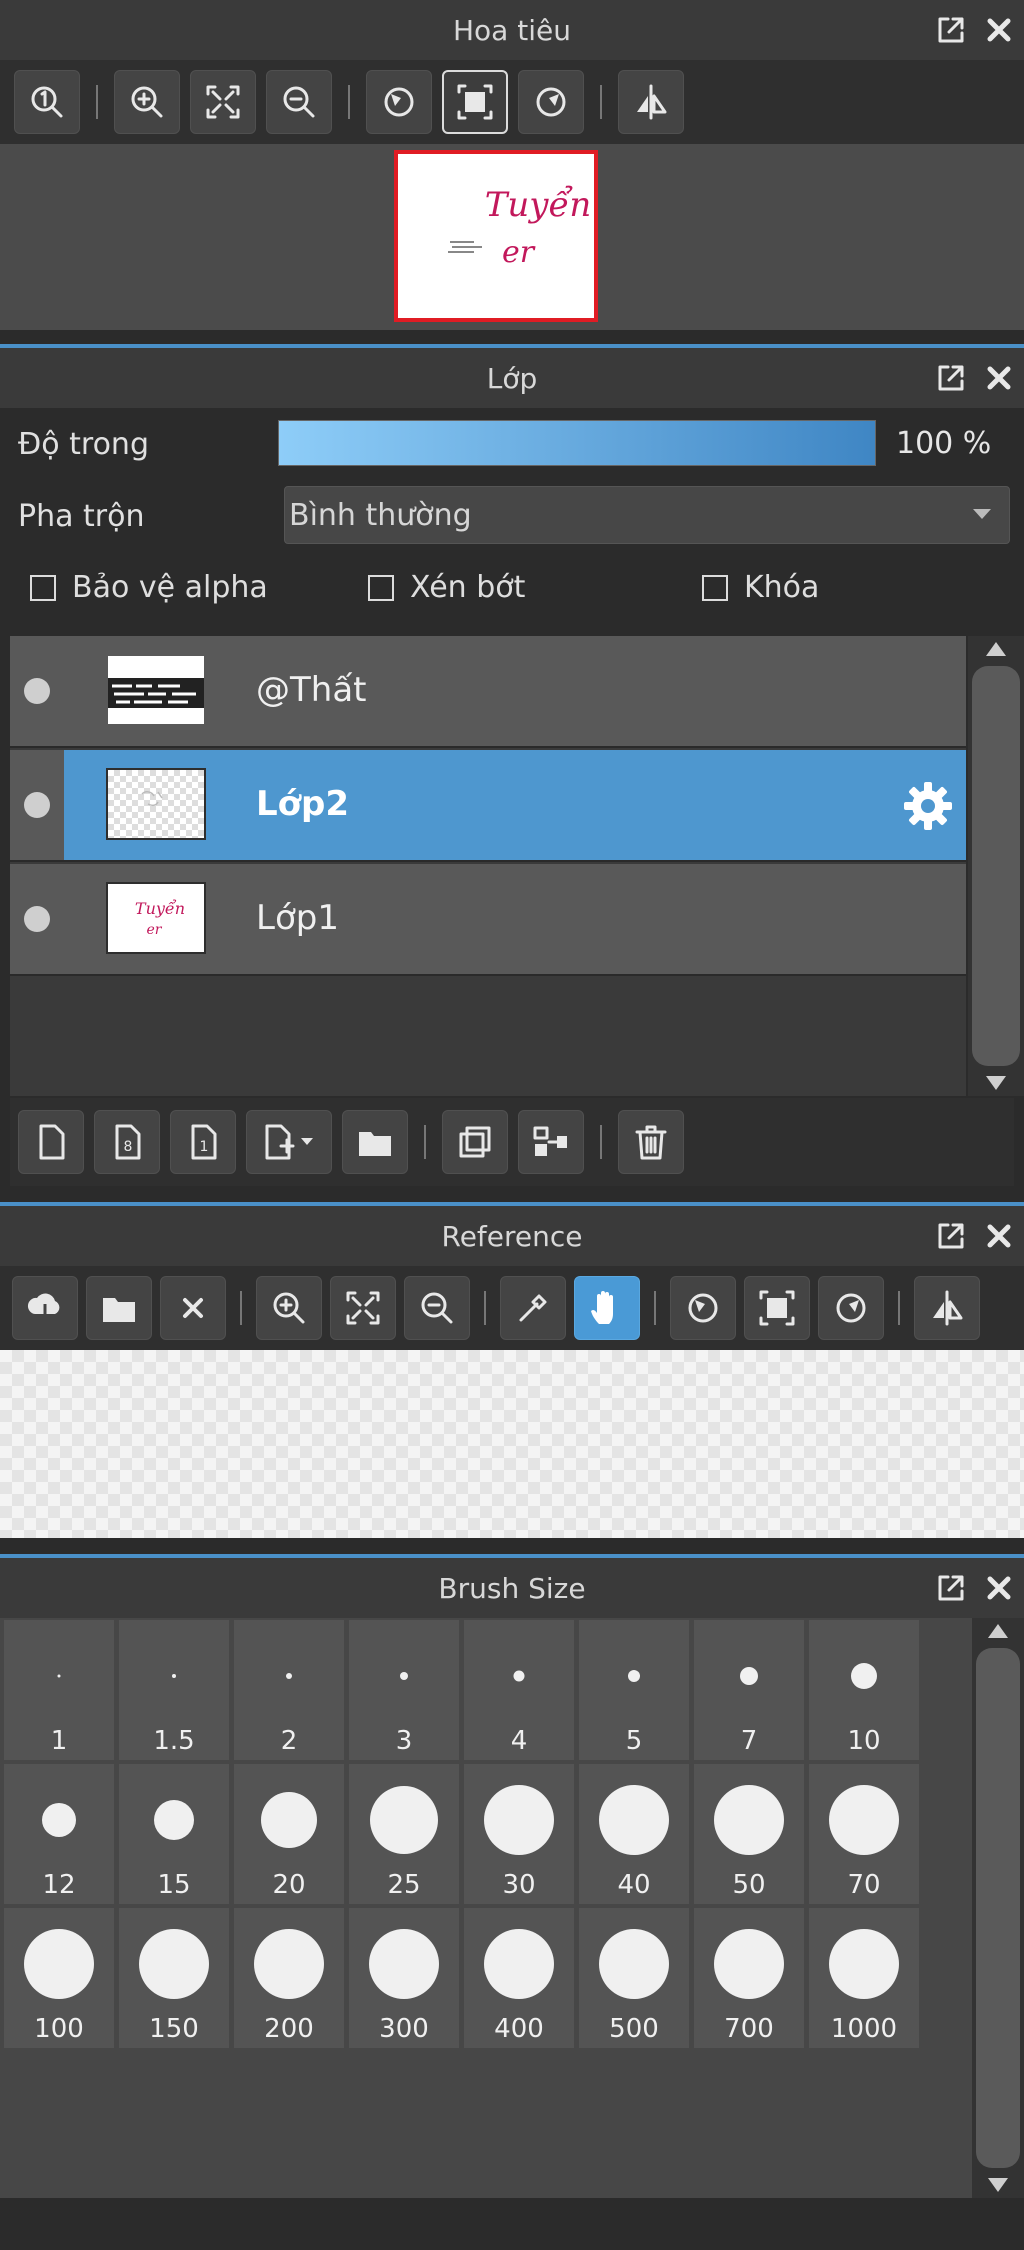 This screenshot has width=1024, height=2250. I want to click on navigator-preview-area: Tuyển er, so click(512, 237).